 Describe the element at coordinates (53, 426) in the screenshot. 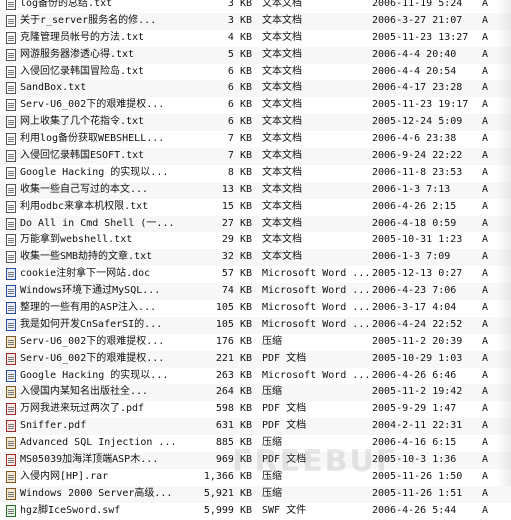

I see `file-name: Sniffer.pdf` at that location.